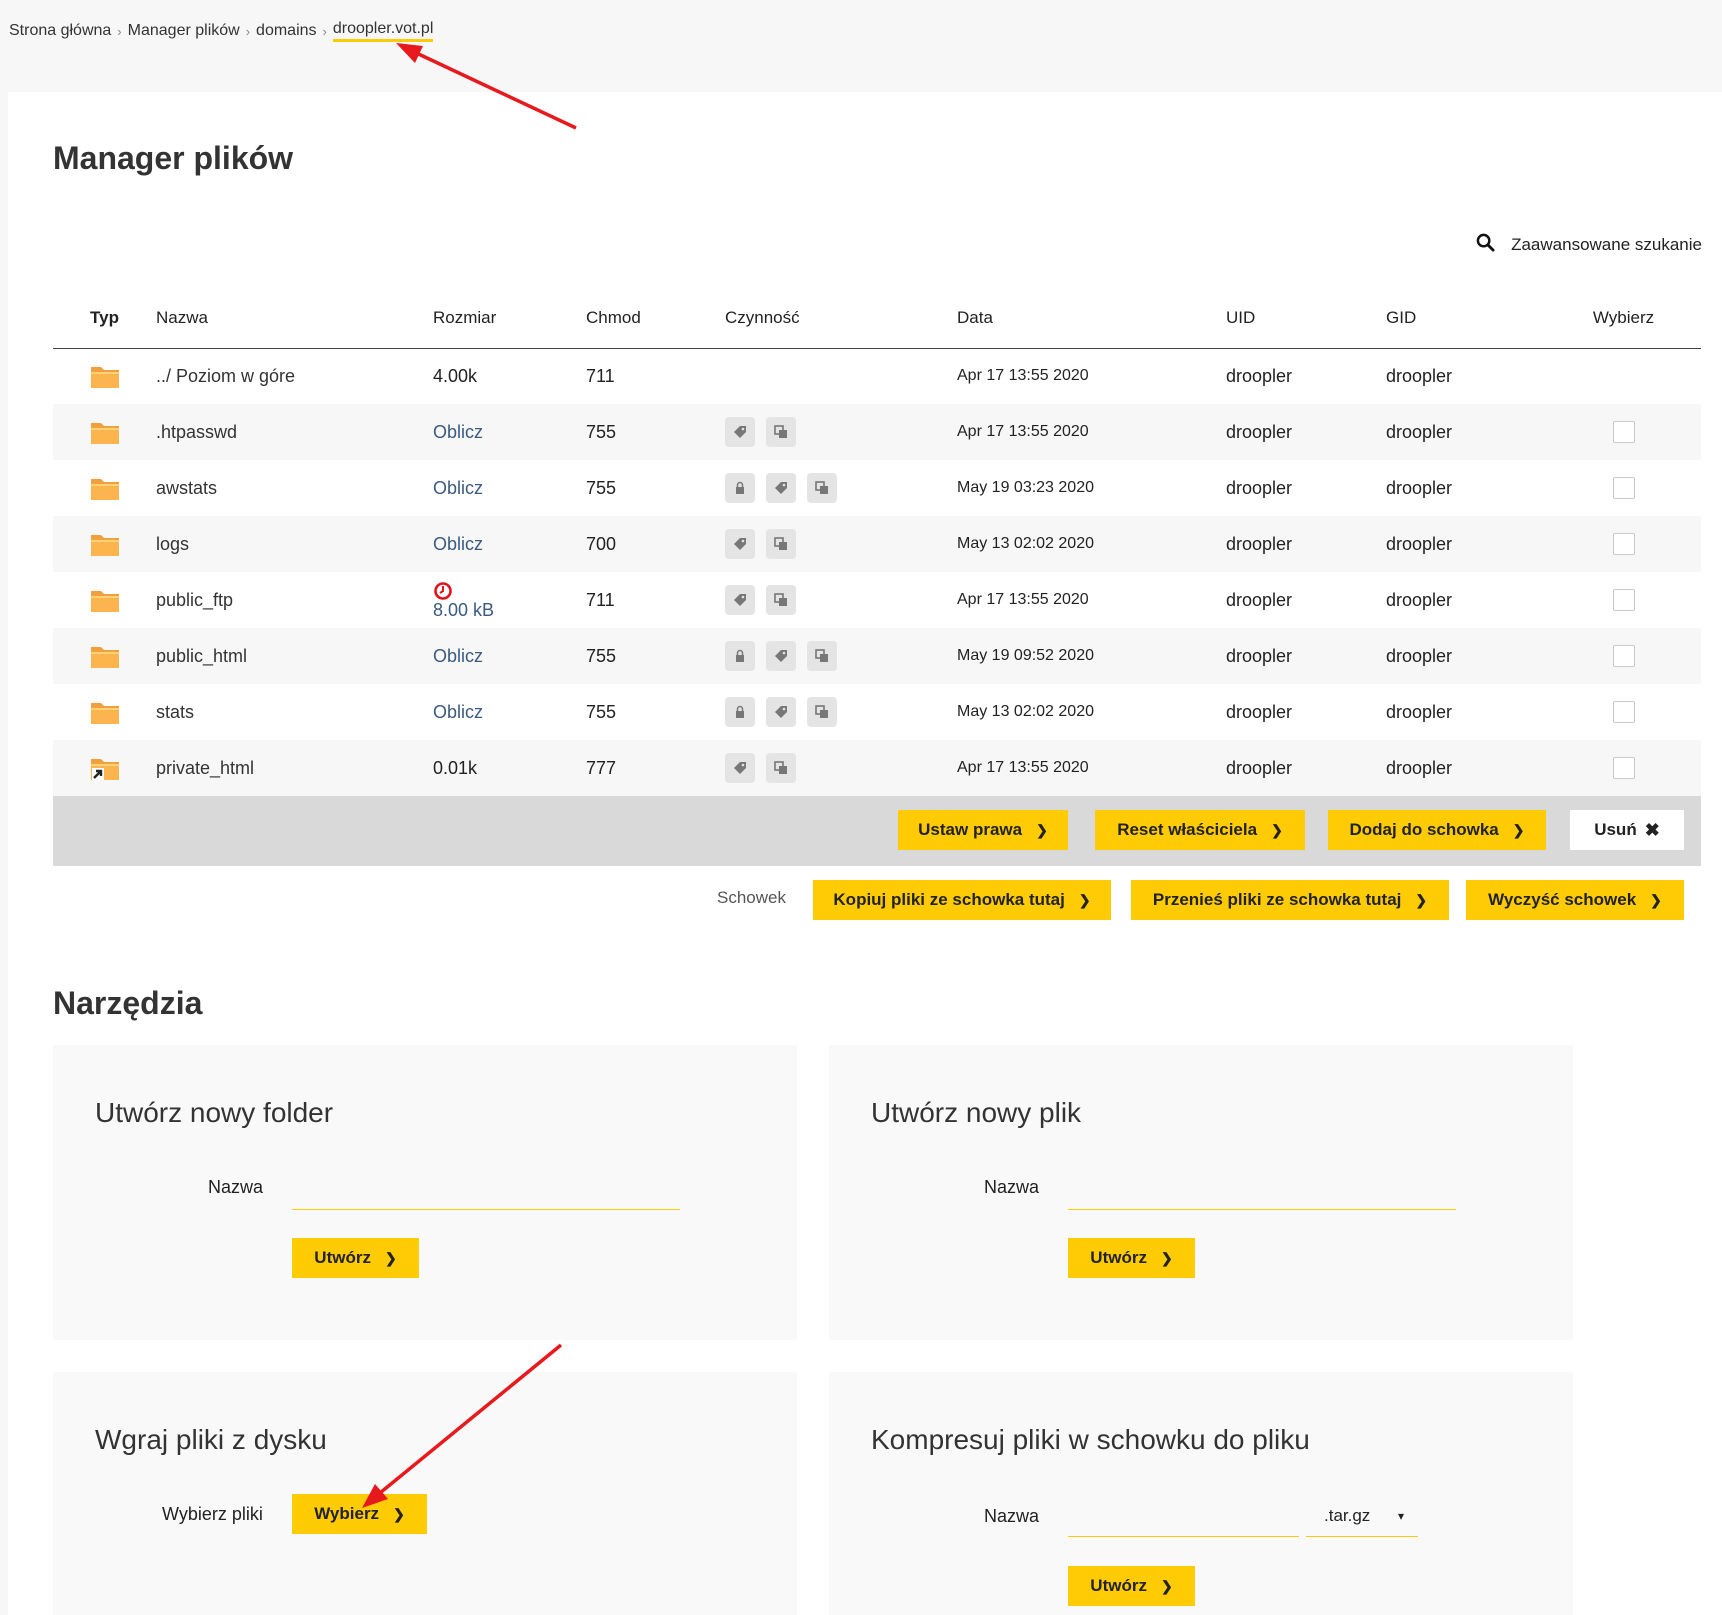 The image size is (1722, 1615). Describe the element at coordinates (509, 318) in the screenshot. I see `column-header-size: Rozmiar` at that location.